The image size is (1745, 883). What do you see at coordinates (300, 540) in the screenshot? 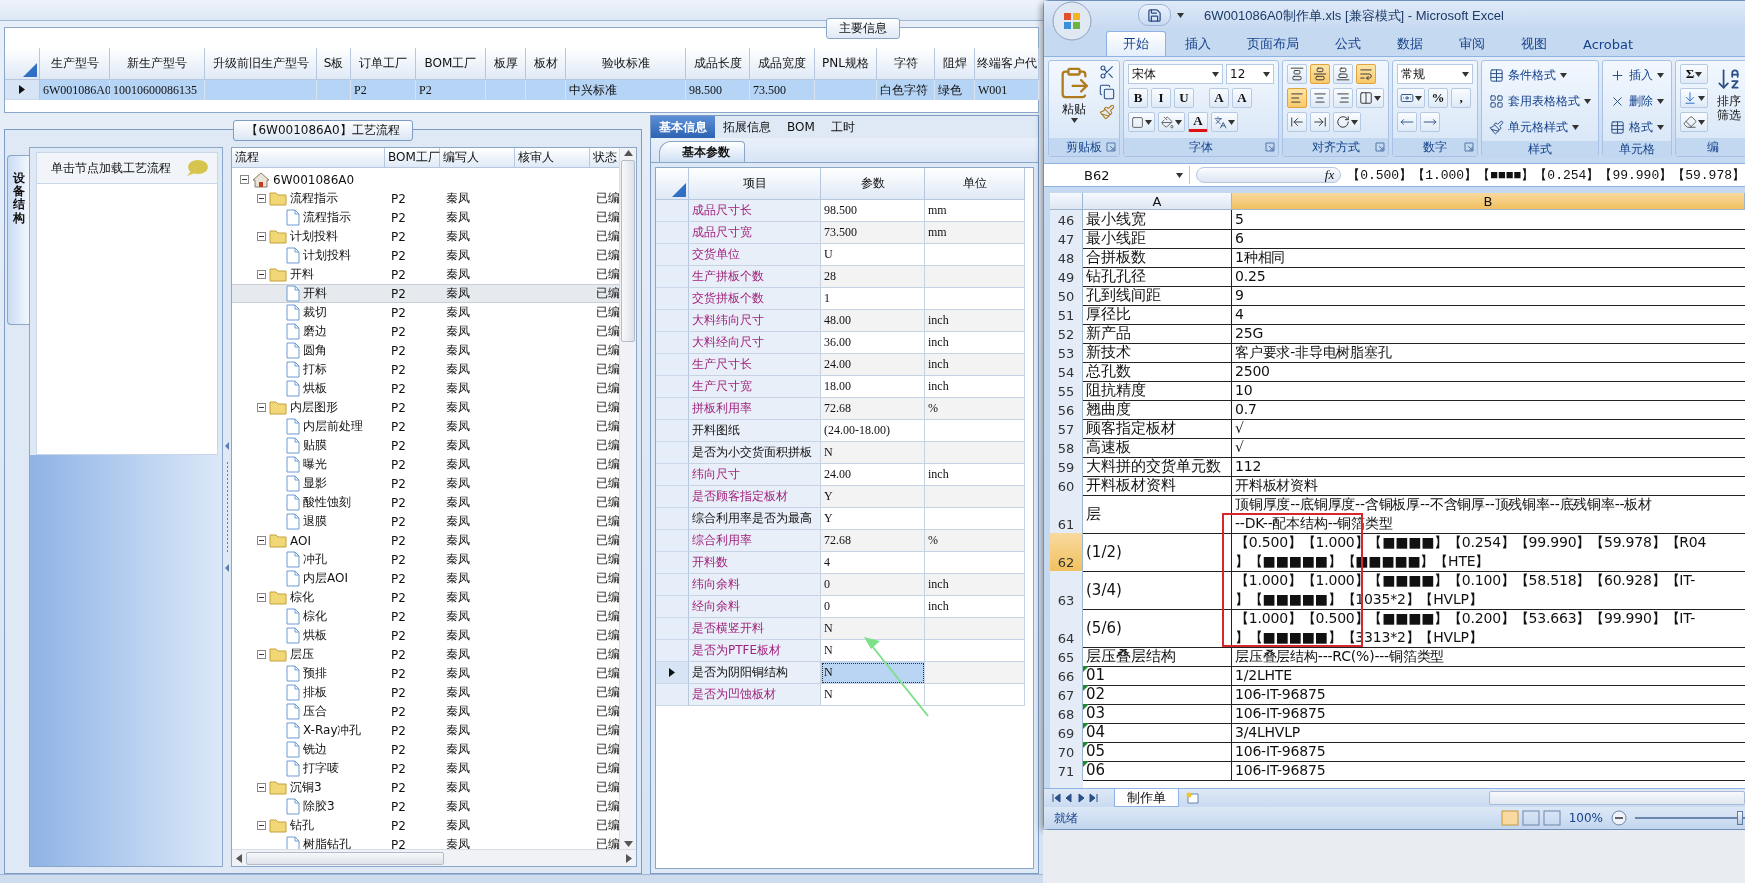
I see `tree-node-label: AOI` at bounding box center [300, 540].